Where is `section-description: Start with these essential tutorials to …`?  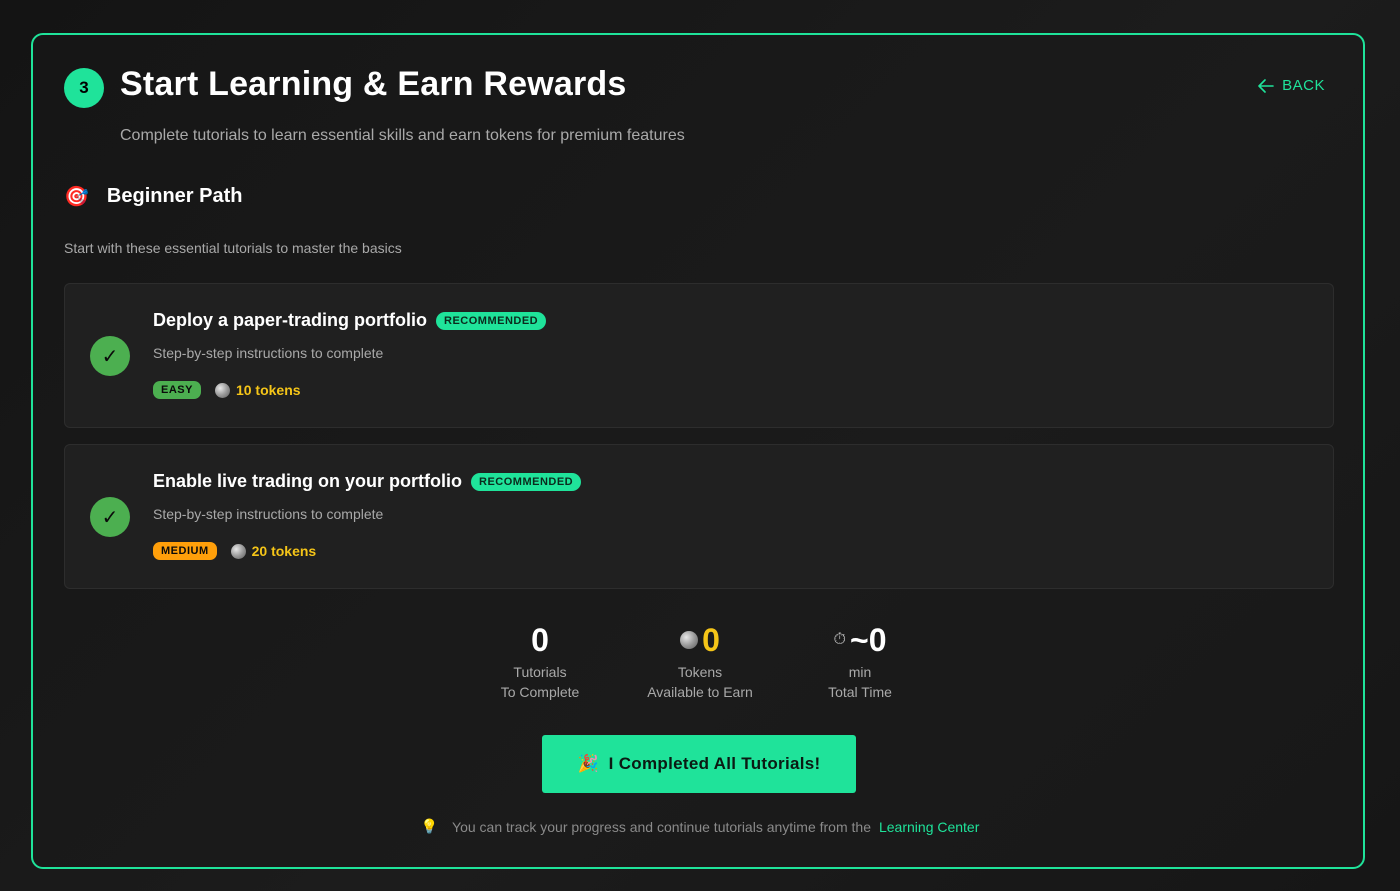 section-description: Start with these essential tutorials to … is located at coordinates (233, 248).